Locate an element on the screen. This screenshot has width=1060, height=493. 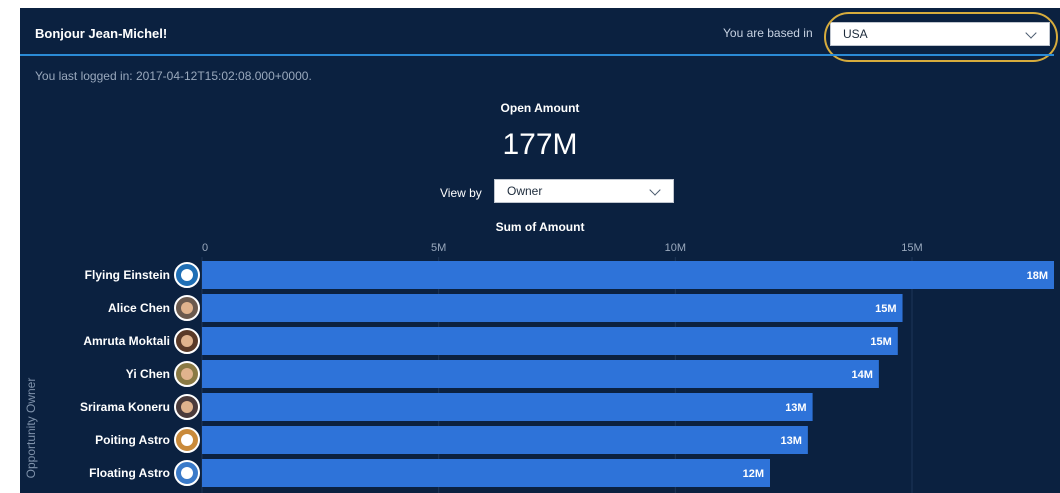
bar-value-label: 18M is located at coordinates (1037, 276).